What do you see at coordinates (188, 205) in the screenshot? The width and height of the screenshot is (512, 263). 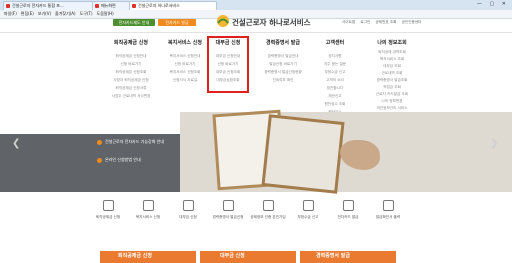 I see `document-icon` at bounding box center [188, 205].